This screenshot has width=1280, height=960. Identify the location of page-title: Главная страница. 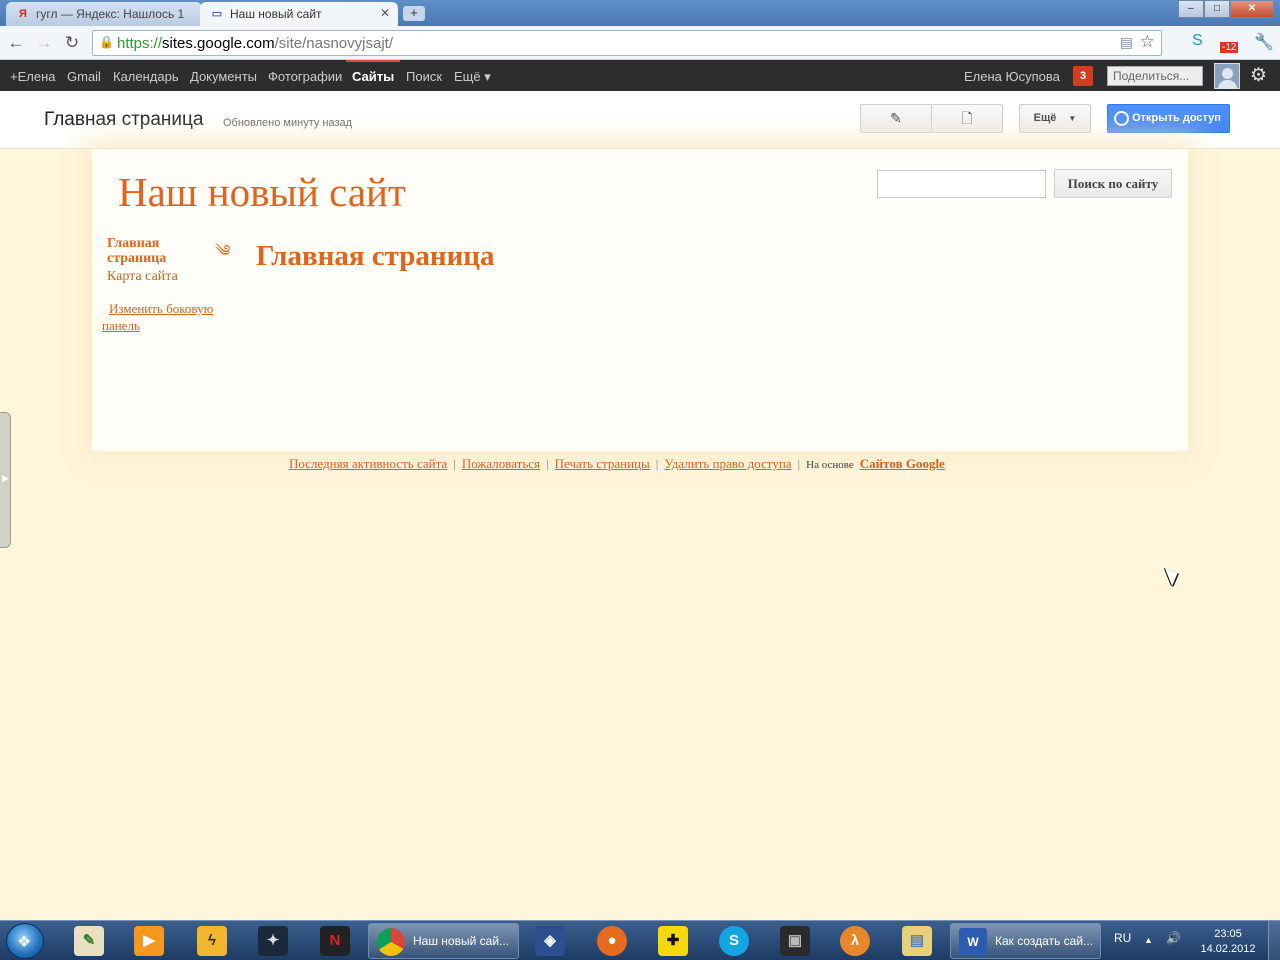
(124, 119).